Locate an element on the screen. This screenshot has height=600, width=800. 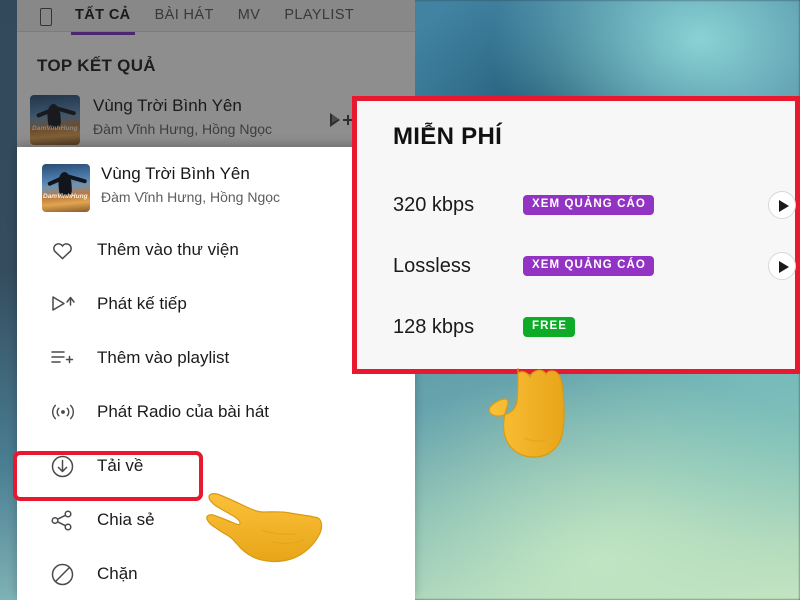
pointing-up-hand-emoji is located at coordinates (536, 432).